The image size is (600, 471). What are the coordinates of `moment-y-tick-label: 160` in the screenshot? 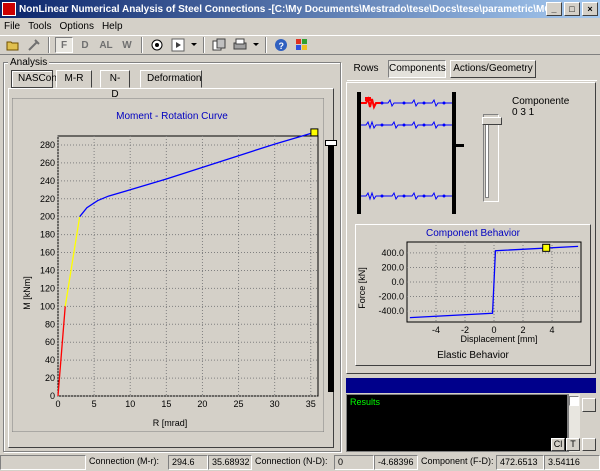 It's located at (47, 253).